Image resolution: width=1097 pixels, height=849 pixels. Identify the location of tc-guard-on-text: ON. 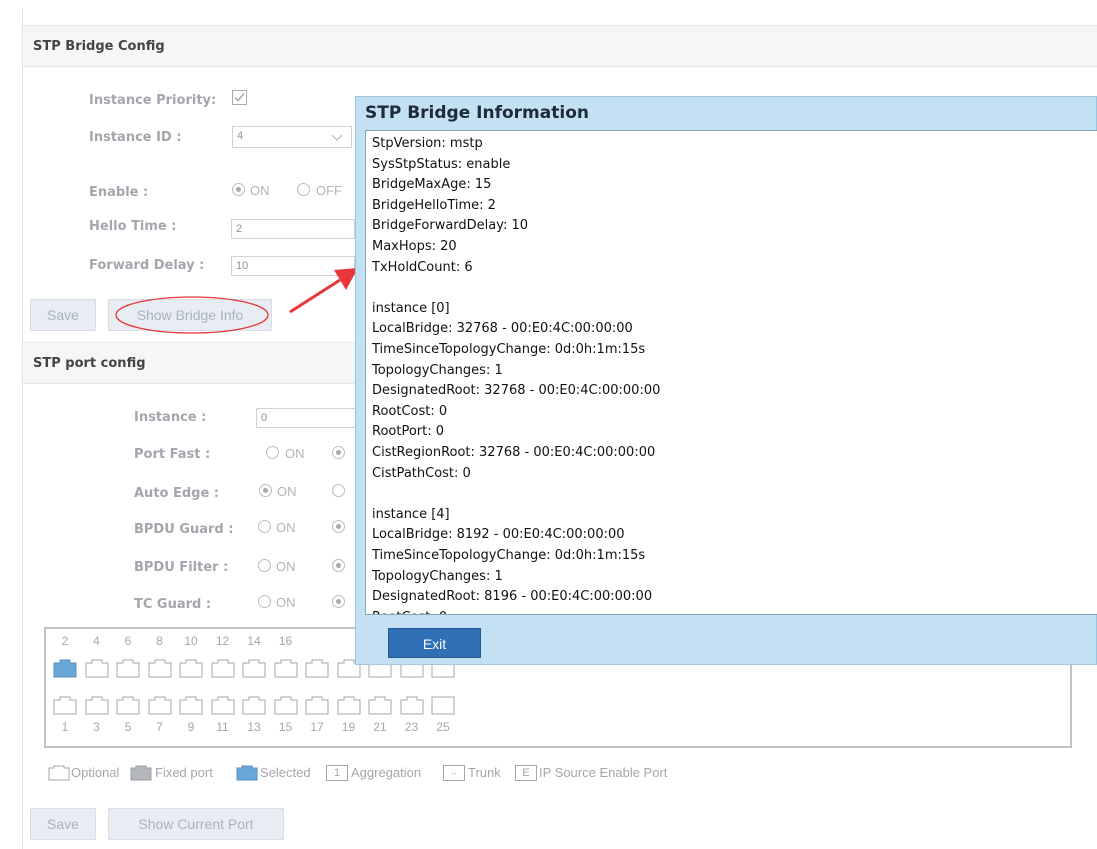
(286, 602).